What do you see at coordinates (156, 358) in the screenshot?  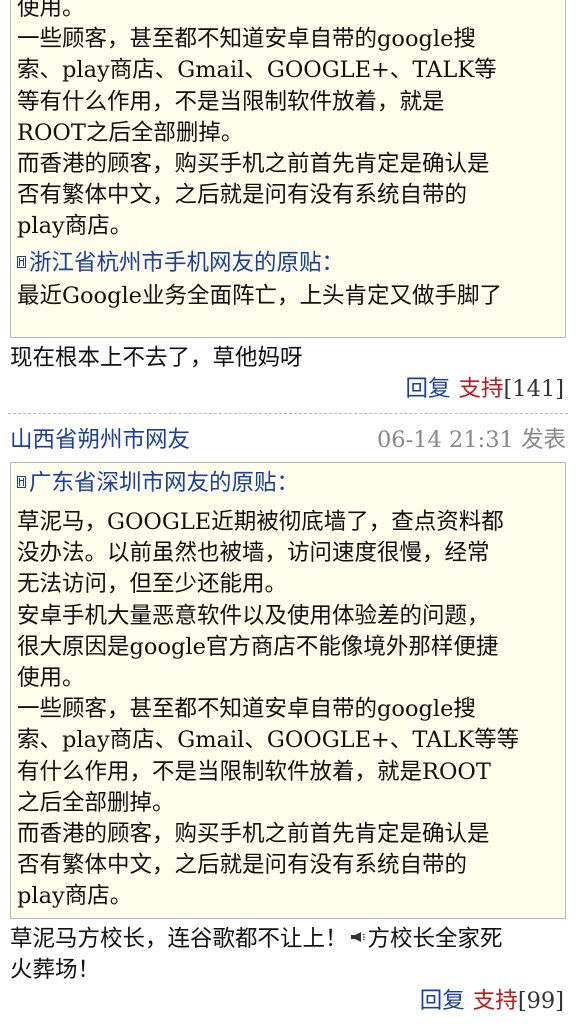 I see `post-body-line: 现在根本上不去了，草他妈呀` at bounding box center [156, 358].